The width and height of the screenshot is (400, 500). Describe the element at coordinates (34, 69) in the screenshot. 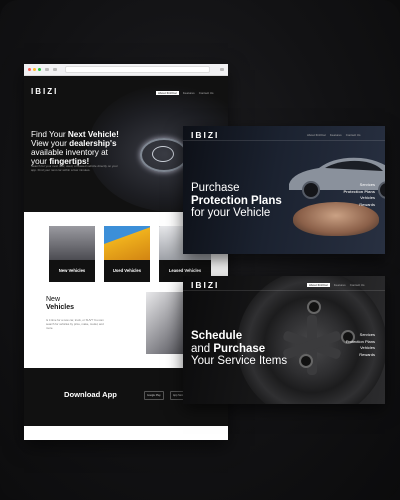

I see `minimize-dot-icon` at that location.